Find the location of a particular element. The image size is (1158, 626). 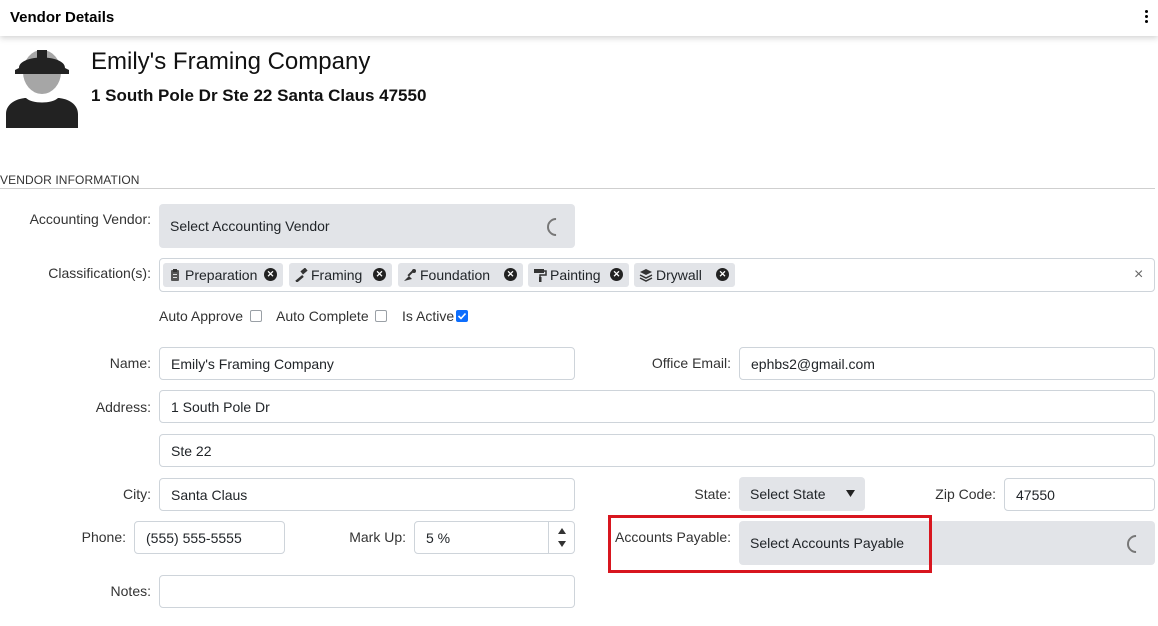

chip-framing: Framing ✕ is located at coordinates (340, 275).